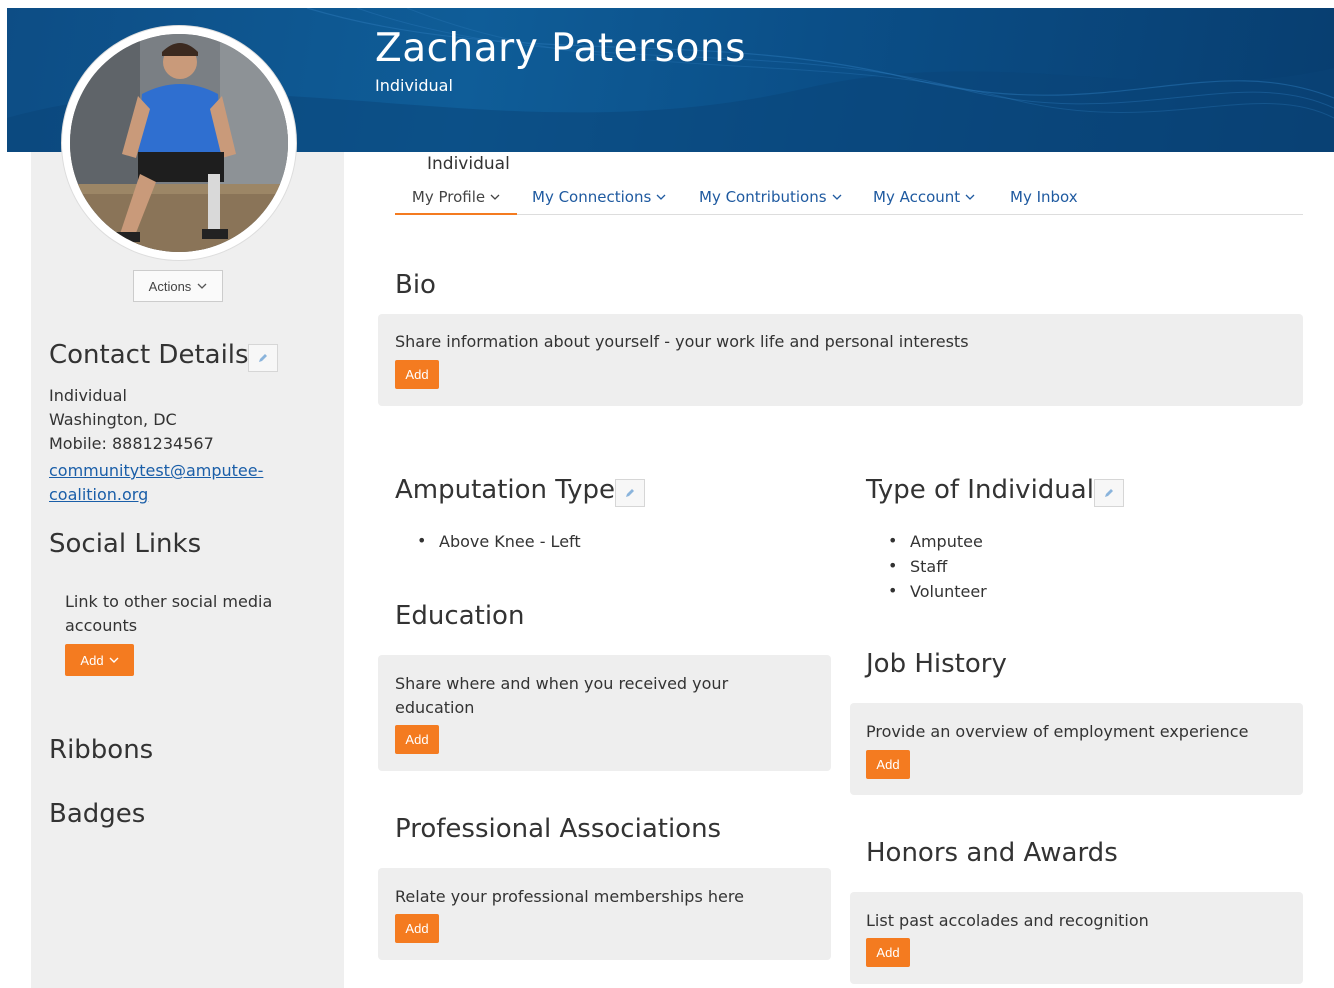 Image resolution: width=1334 pixels, height=988 pixels. I want to click on edit-amputation-type-button, so click(630, 493).